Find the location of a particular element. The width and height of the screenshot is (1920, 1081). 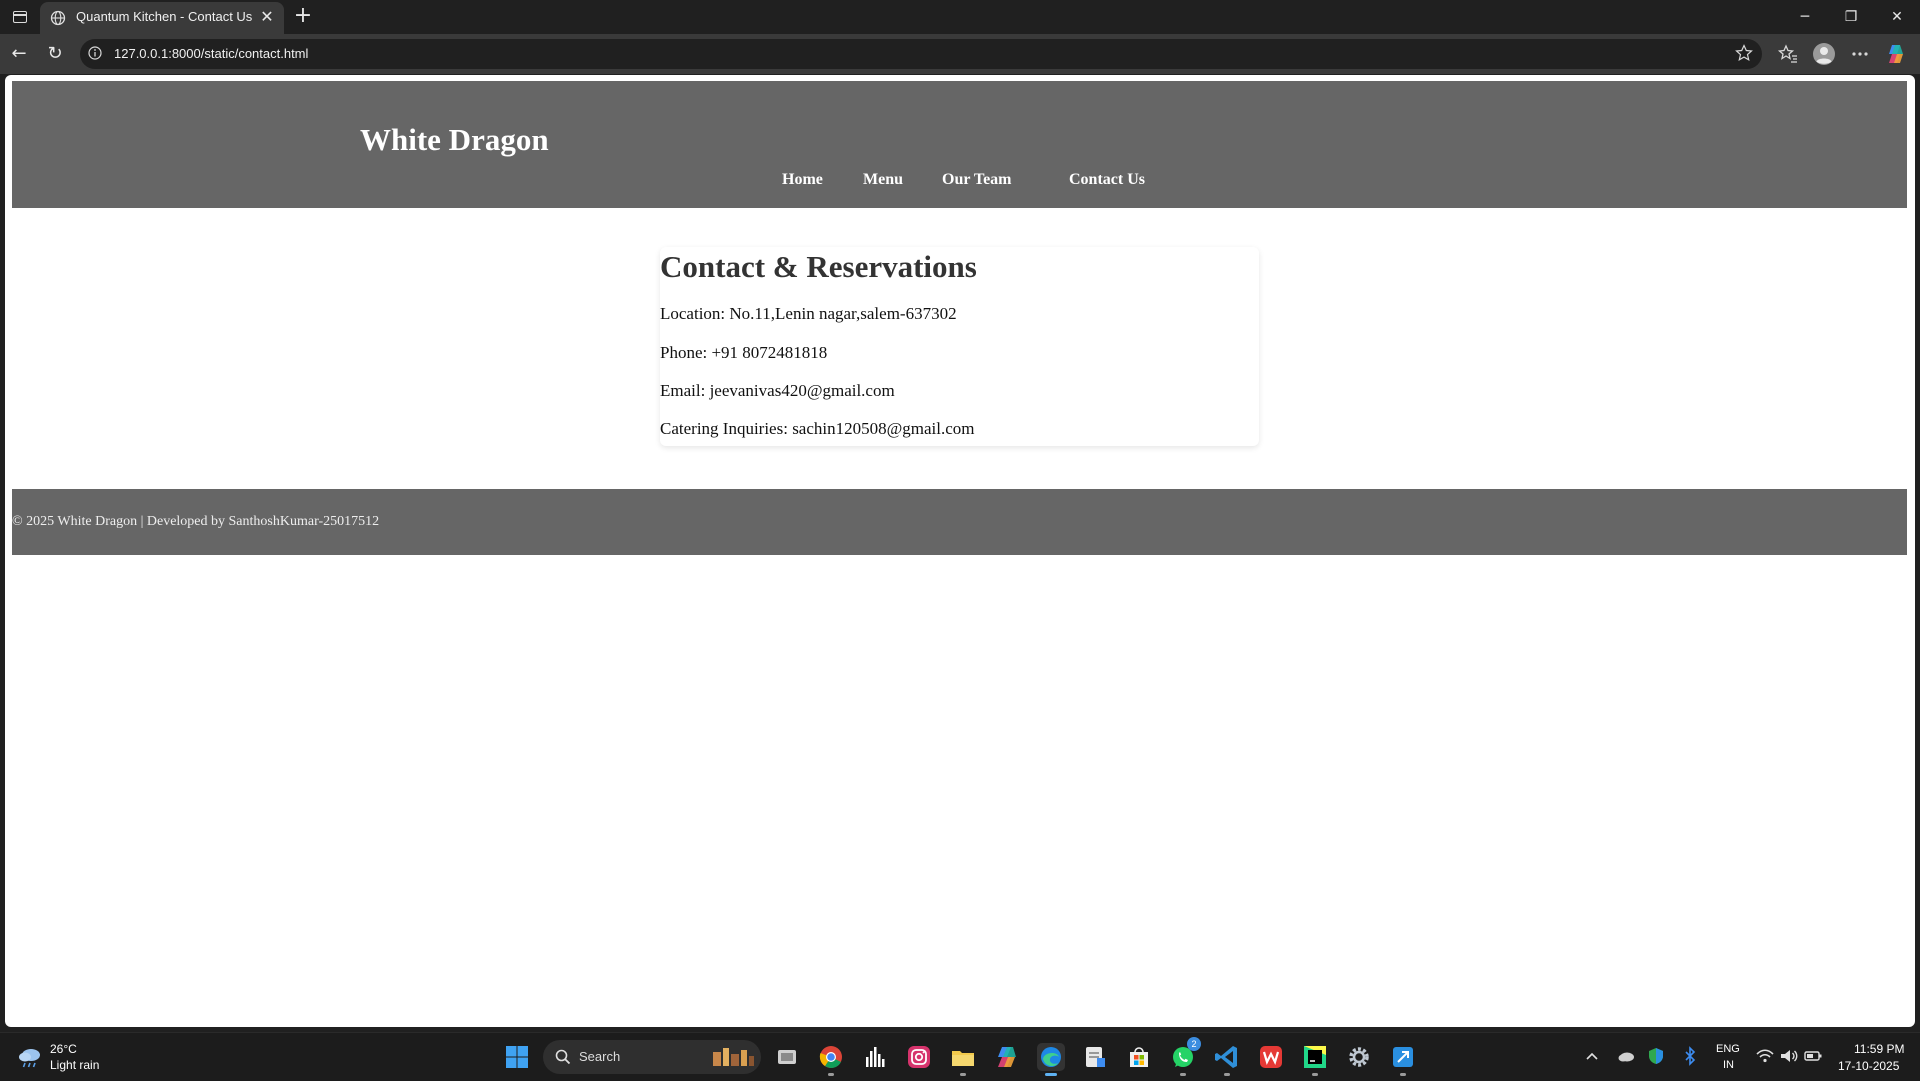

notepad-icon is located at coordinates (1095, 1057).